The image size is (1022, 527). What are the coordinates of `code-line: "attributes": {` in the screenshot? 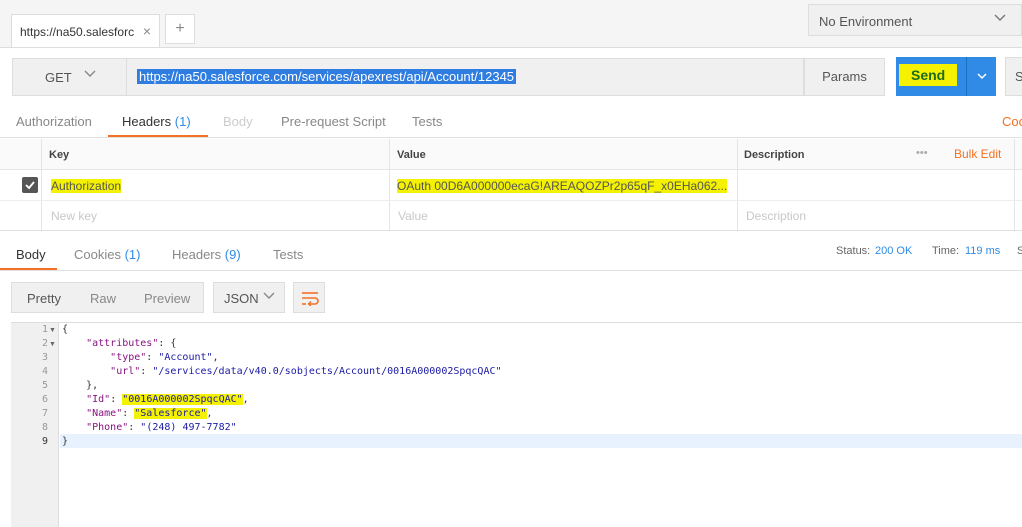 It's located at (131, 343).